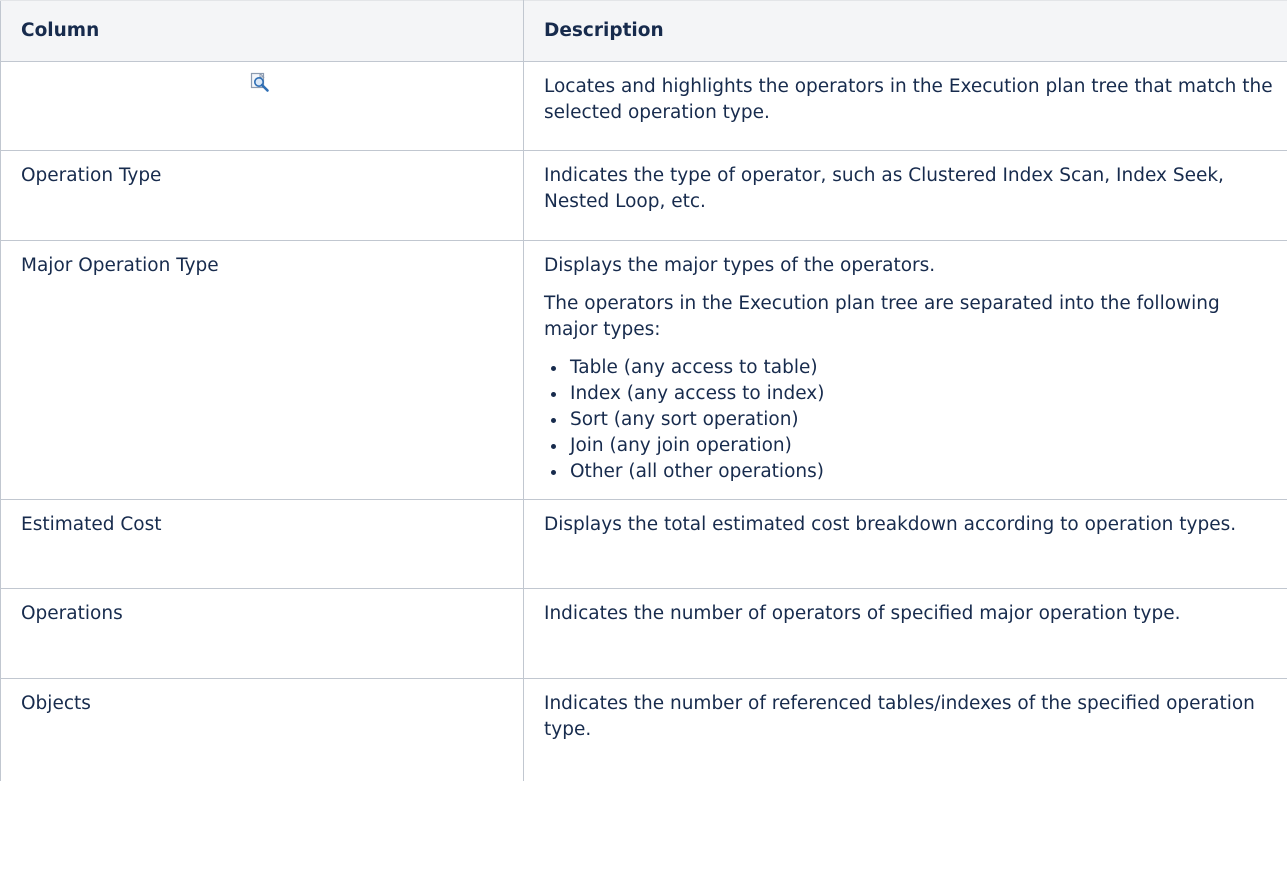  What do you see at coordinates (262, 633) in the screenshot?
I see `column-cell: Operations` at bounding box center [262, 633].